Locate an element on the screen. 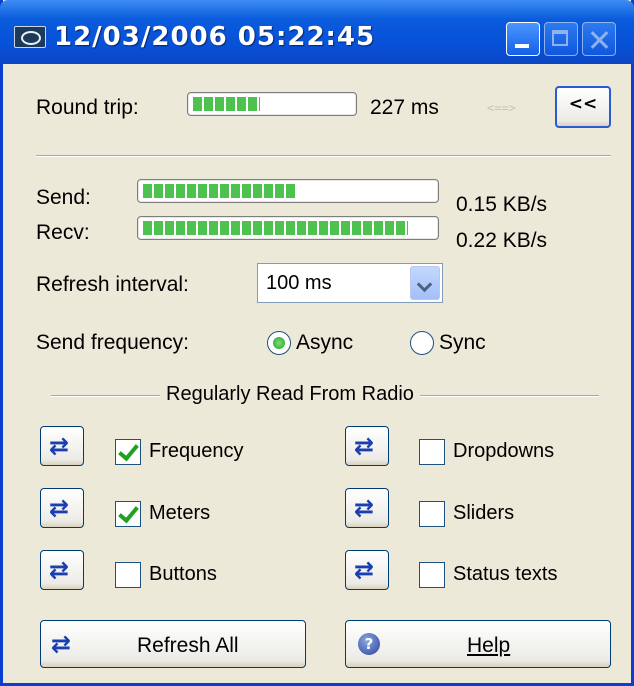 This screenshot has width=634, height=686. refresh-meters-button: ⇄ is located at coordinates (62, 508).